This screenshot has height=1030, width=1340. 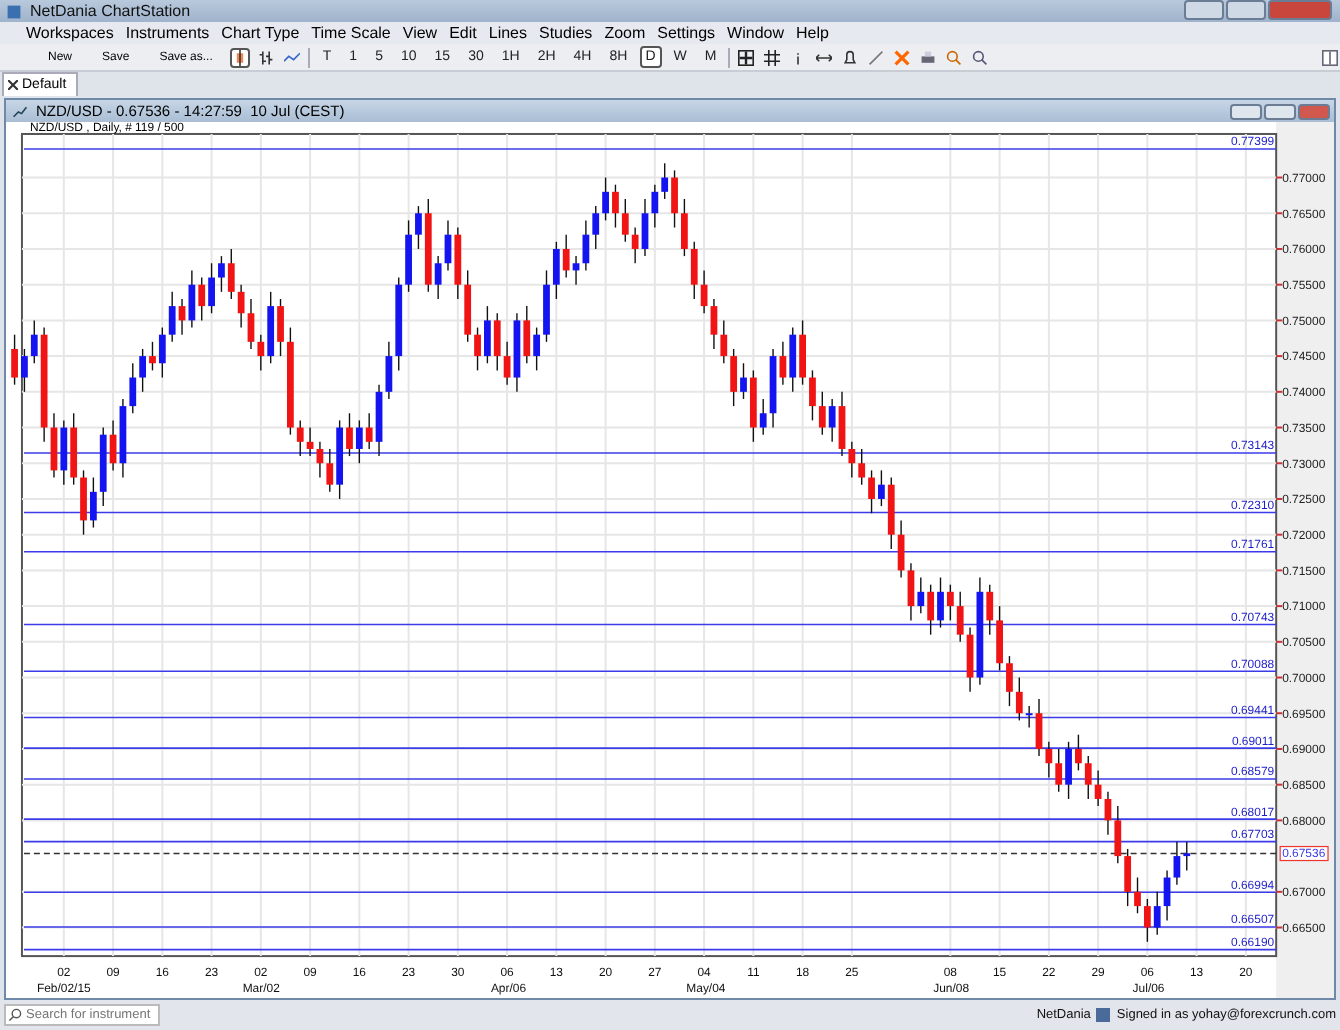 What do you see at coordinates (266, 57) in the screenshot?
I see `bar-chart-icon` at bounding box center [266, 57].